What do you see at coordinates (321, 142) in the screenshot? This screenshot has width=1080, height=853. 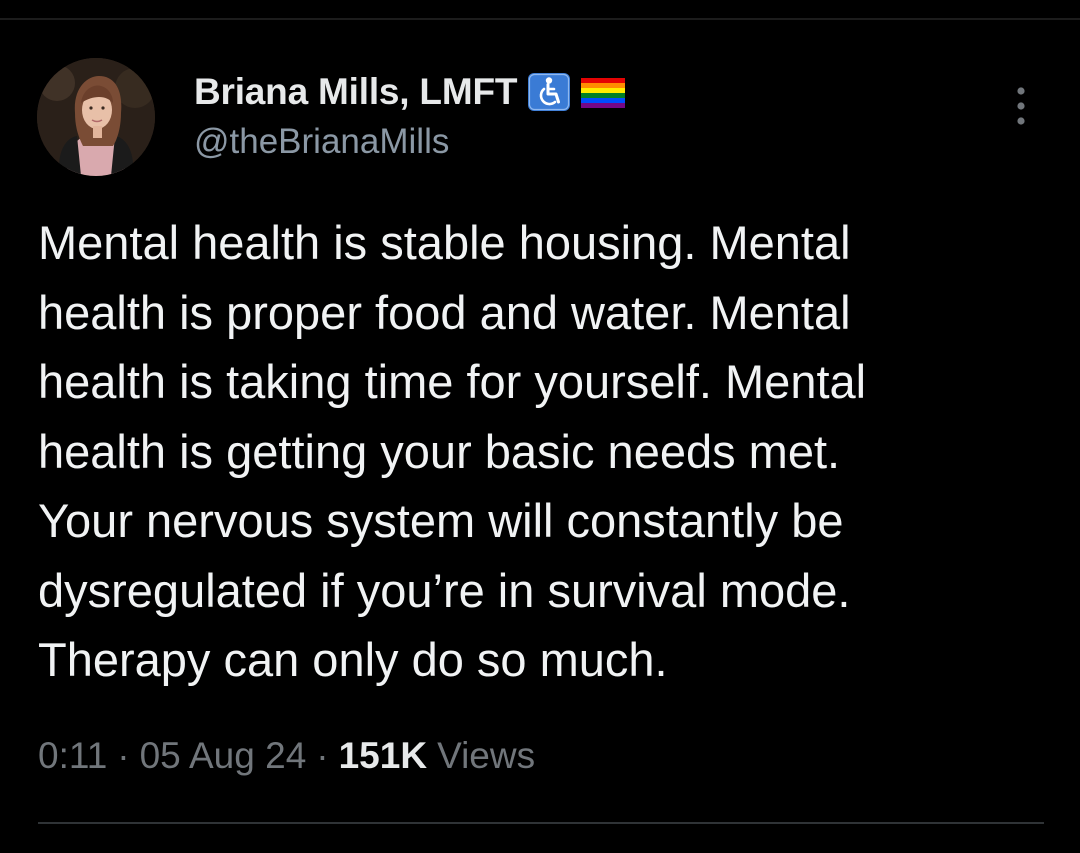 I see `user-handle: @theBrianaMills` at bounding box center [321, 142].